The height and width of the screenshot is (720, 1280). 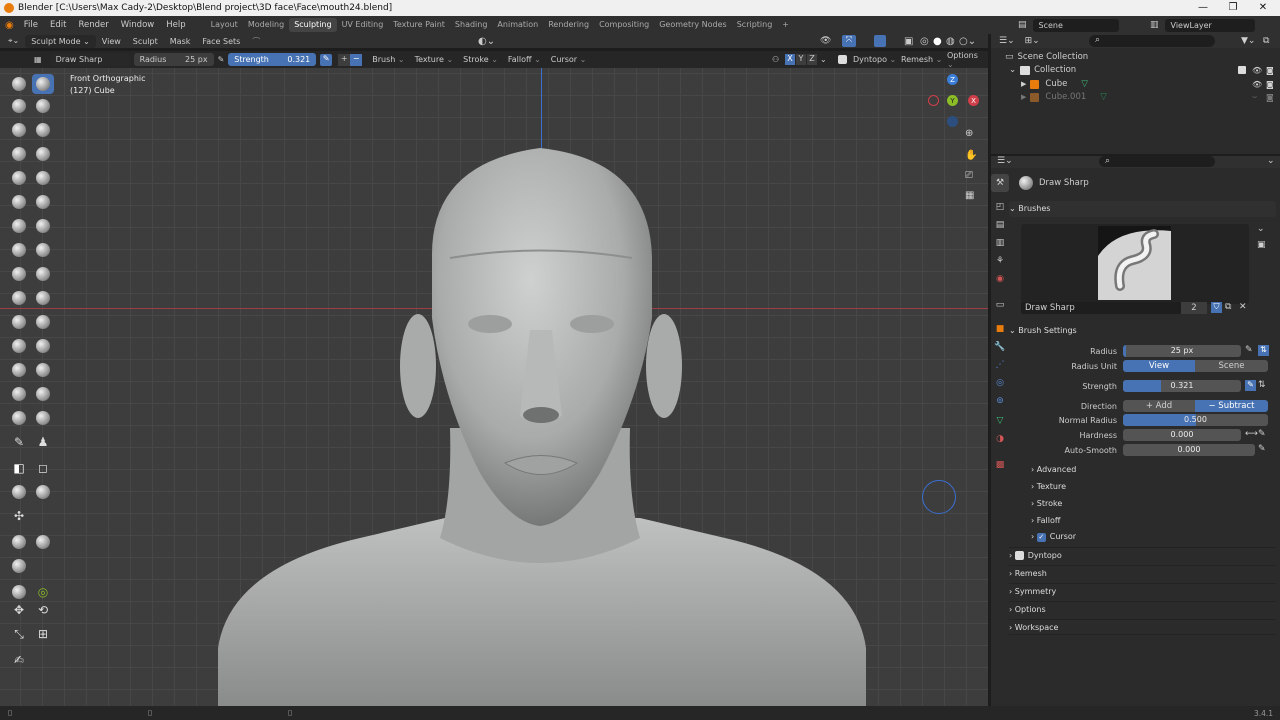 I want to click on pan-hand-icon: ✋, so click(x=971, y=155).